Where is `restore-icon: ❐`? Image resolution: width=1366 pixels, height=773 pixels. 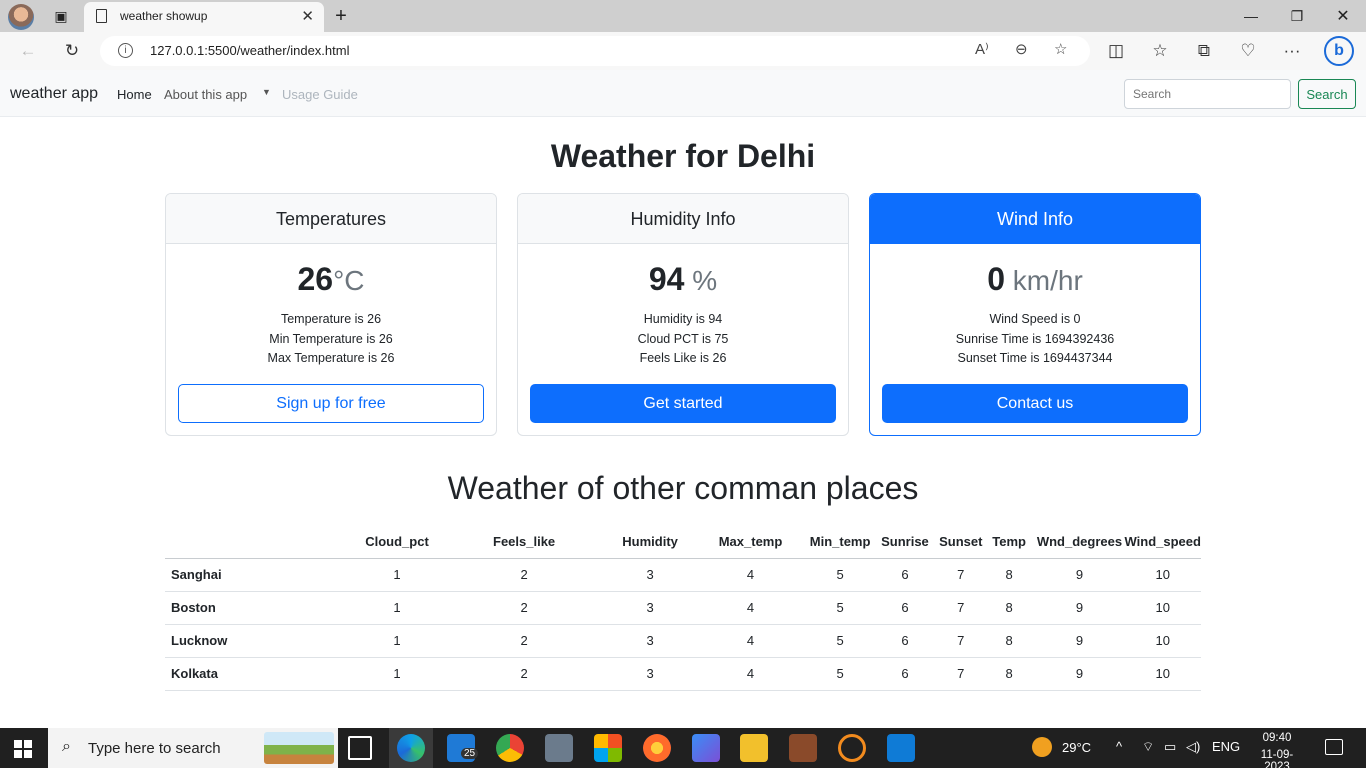 restore-icon: ❐ is located at coordinates (1297, 16).